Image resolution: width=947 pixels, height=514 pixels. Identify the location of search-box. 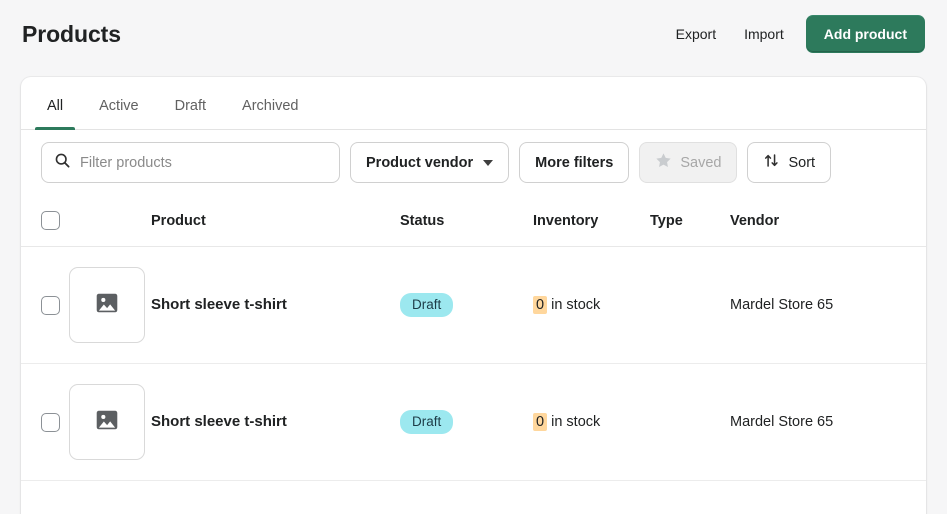
(190, 162).